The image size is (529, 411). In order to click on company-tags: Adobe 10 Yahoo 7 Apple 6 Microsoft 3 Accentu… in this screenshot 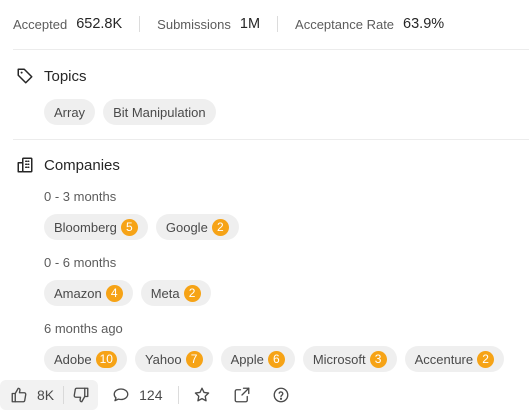, I will do `click(274, 359)`.